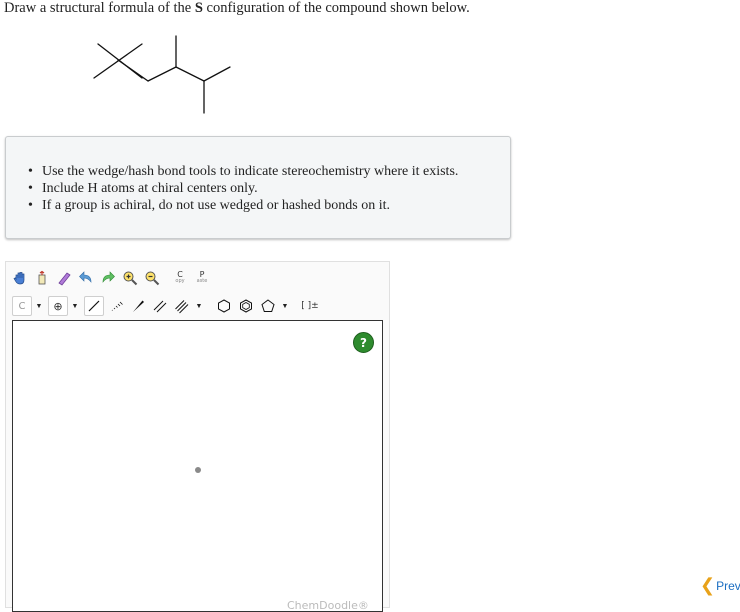 This screenshot has height=612, width=740. I want to click on undo-icon, so click(86, 278).